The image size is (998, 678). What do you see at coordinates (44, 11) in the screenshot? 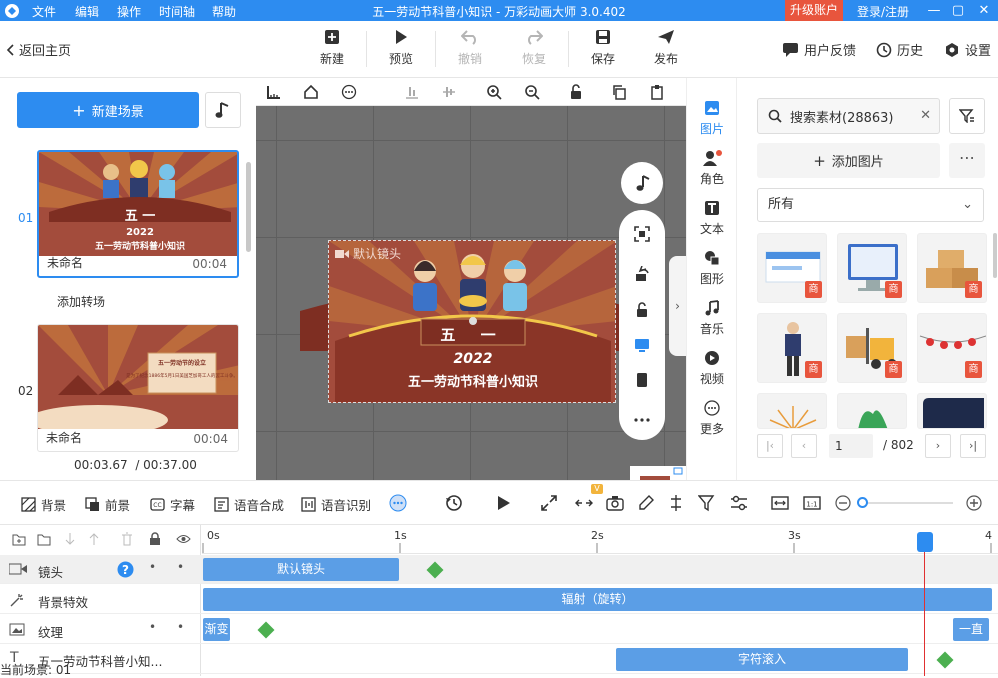
I see `menu-file: 文件` at bounding box center [44, 11].